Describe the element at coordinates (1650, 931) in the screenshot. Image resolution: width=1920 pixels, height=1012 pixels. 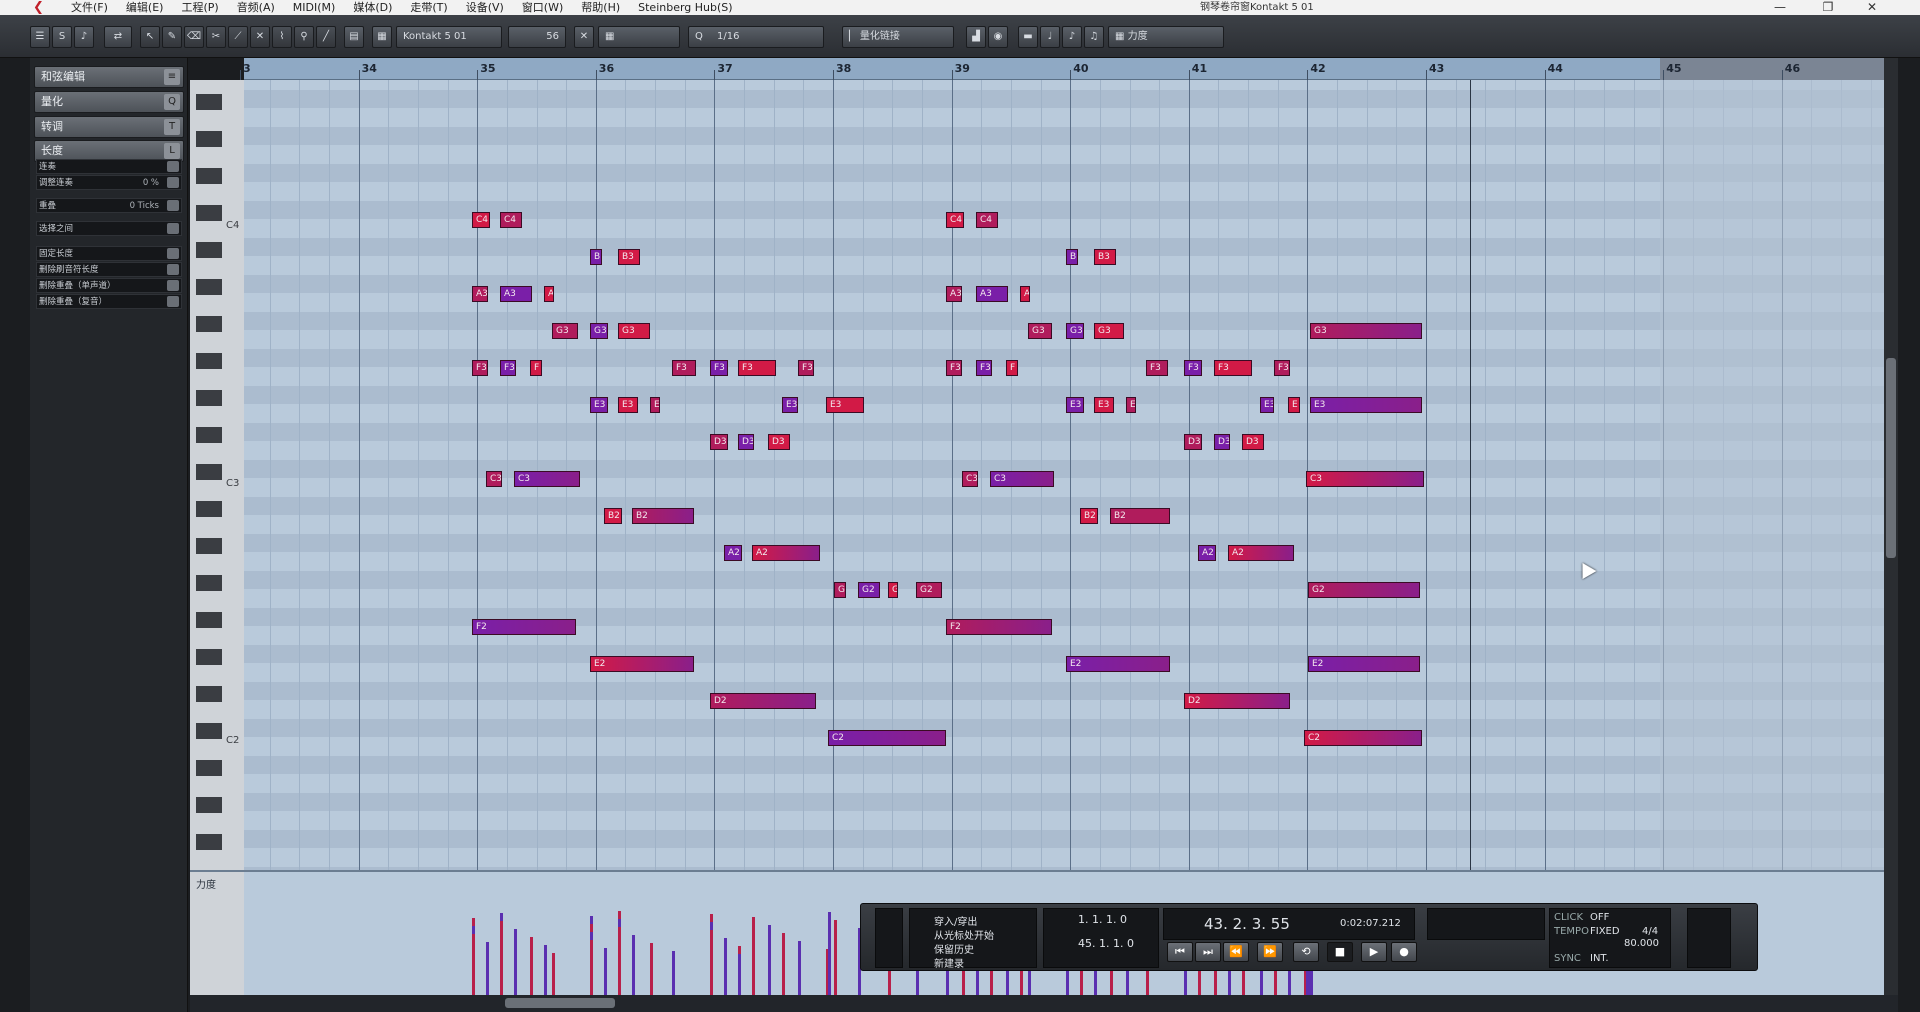
I see `time-signature: 4/4` at that location.